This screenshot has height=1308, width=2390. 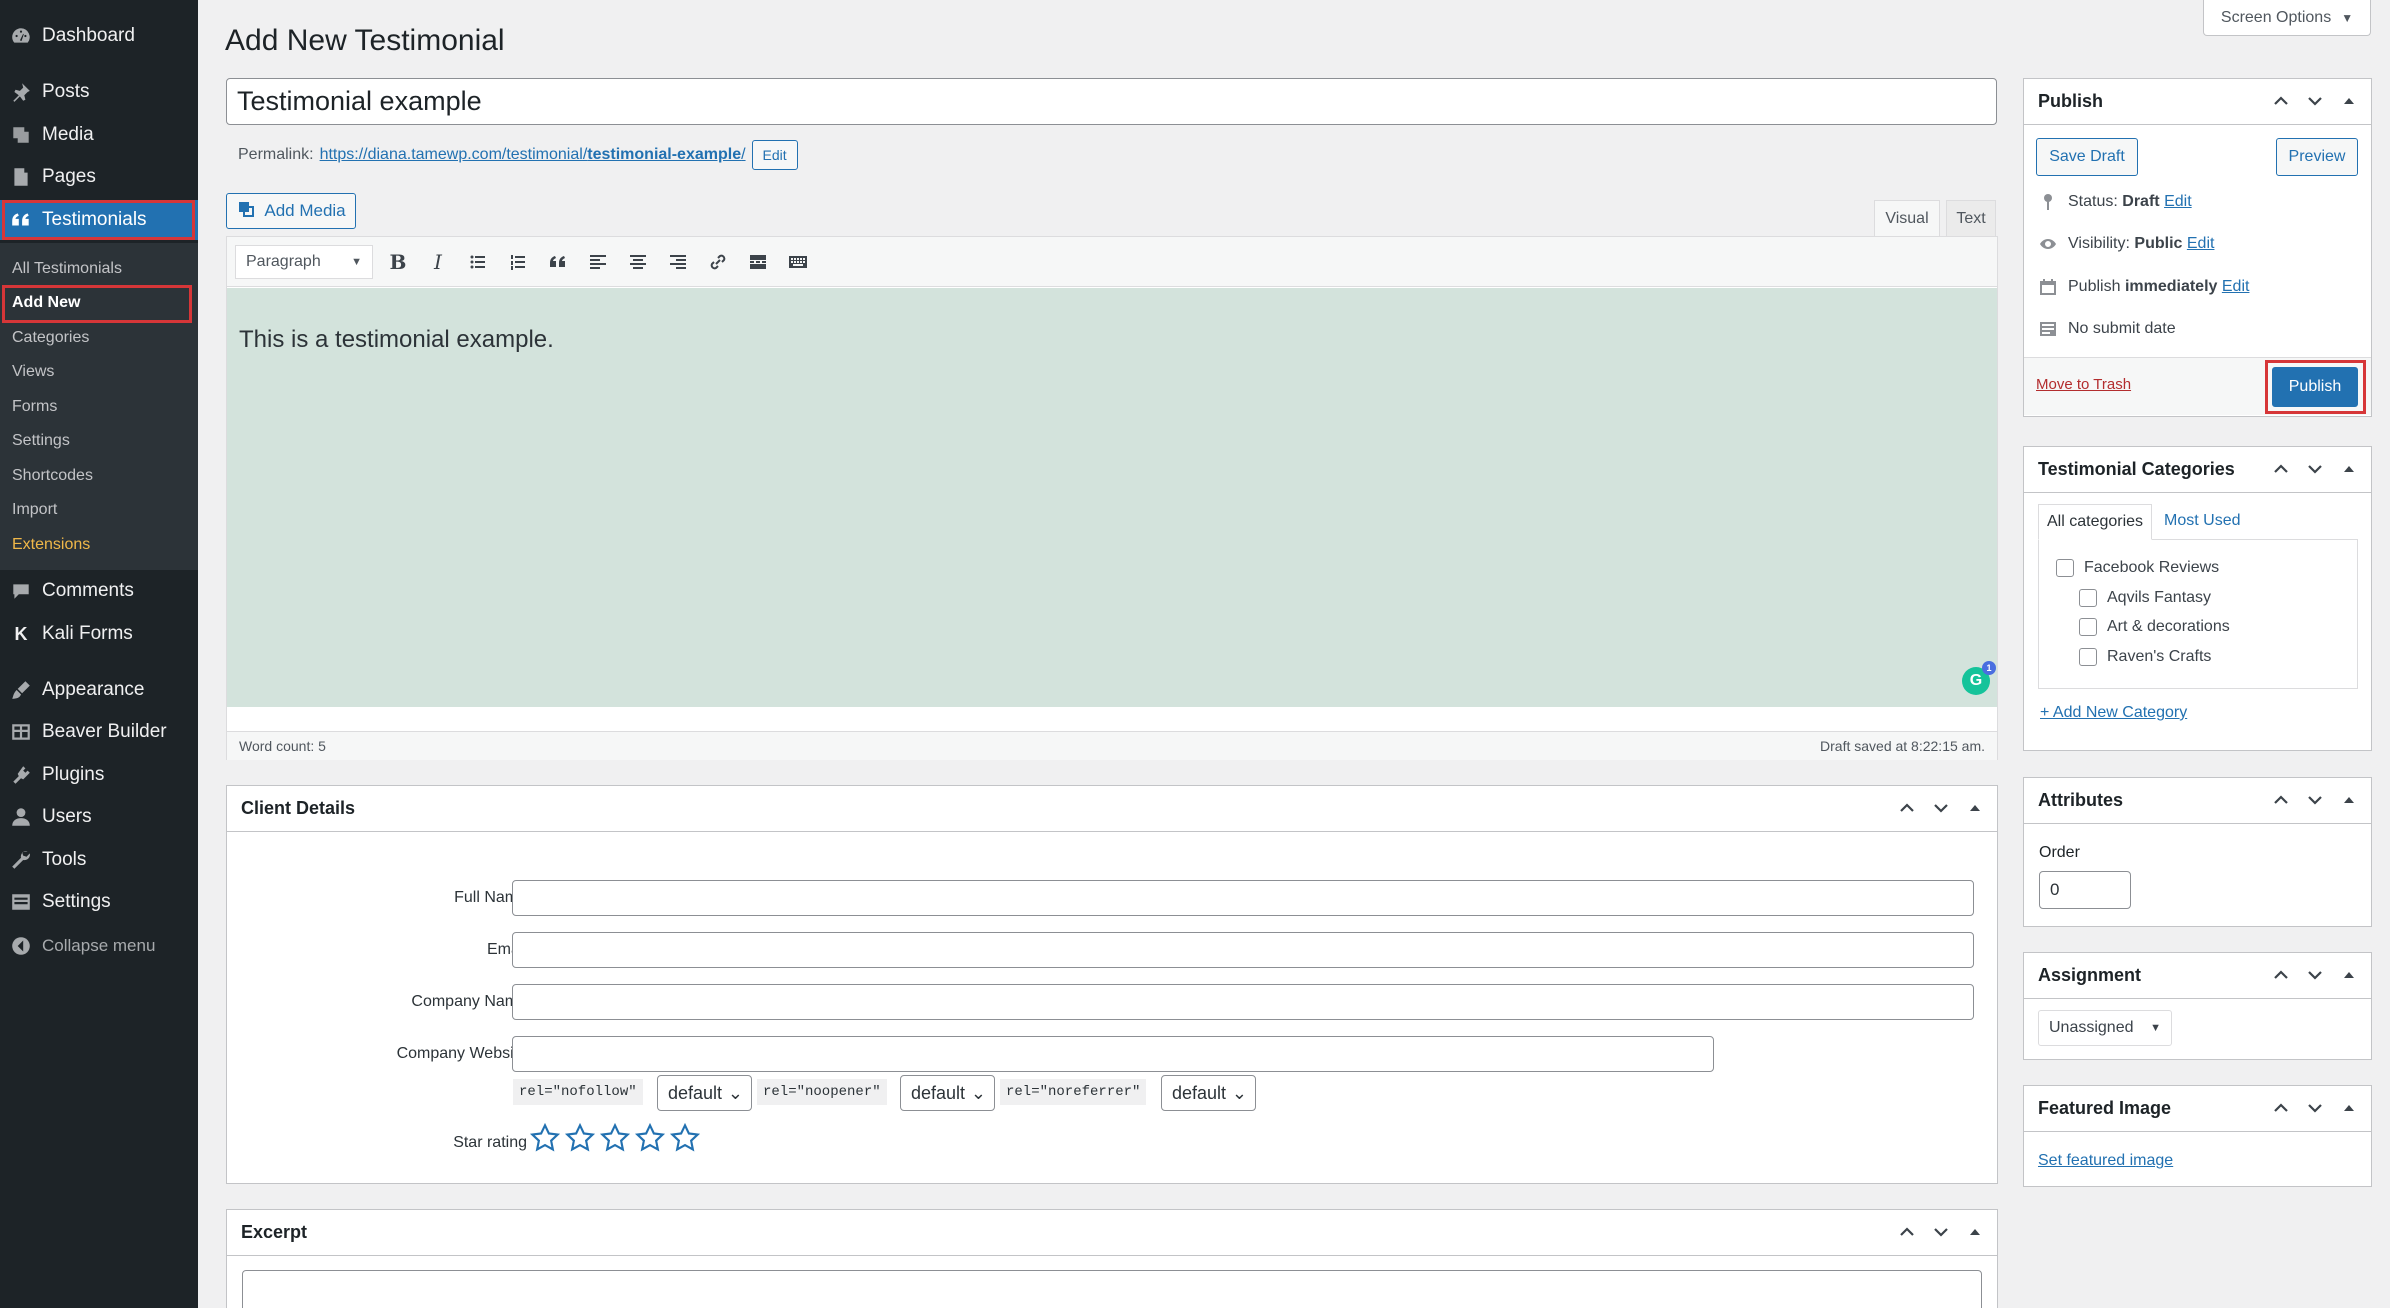 What do you see at coordinates (52, 476) in the screenshot?
I see `submenu-shortcodes: Shortcodes` at bounding box center [52, 476].